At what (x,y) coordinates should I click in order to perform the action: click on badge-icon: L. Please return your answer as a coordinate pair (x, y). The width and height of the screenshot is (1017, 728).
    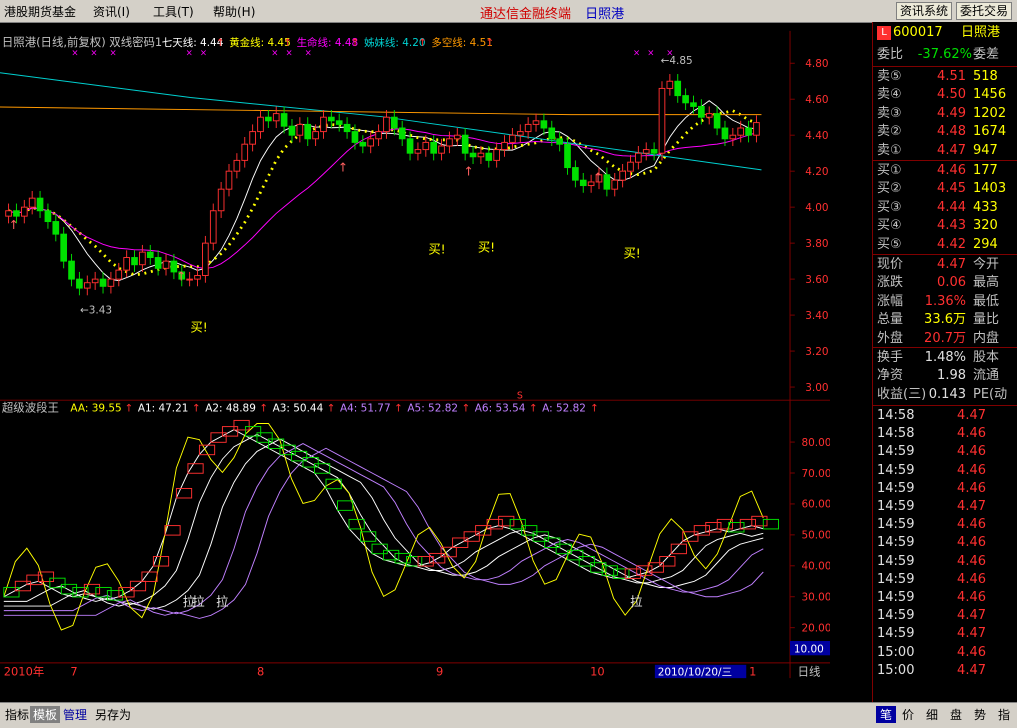
    Looking at the image, I should click on (884, 33).